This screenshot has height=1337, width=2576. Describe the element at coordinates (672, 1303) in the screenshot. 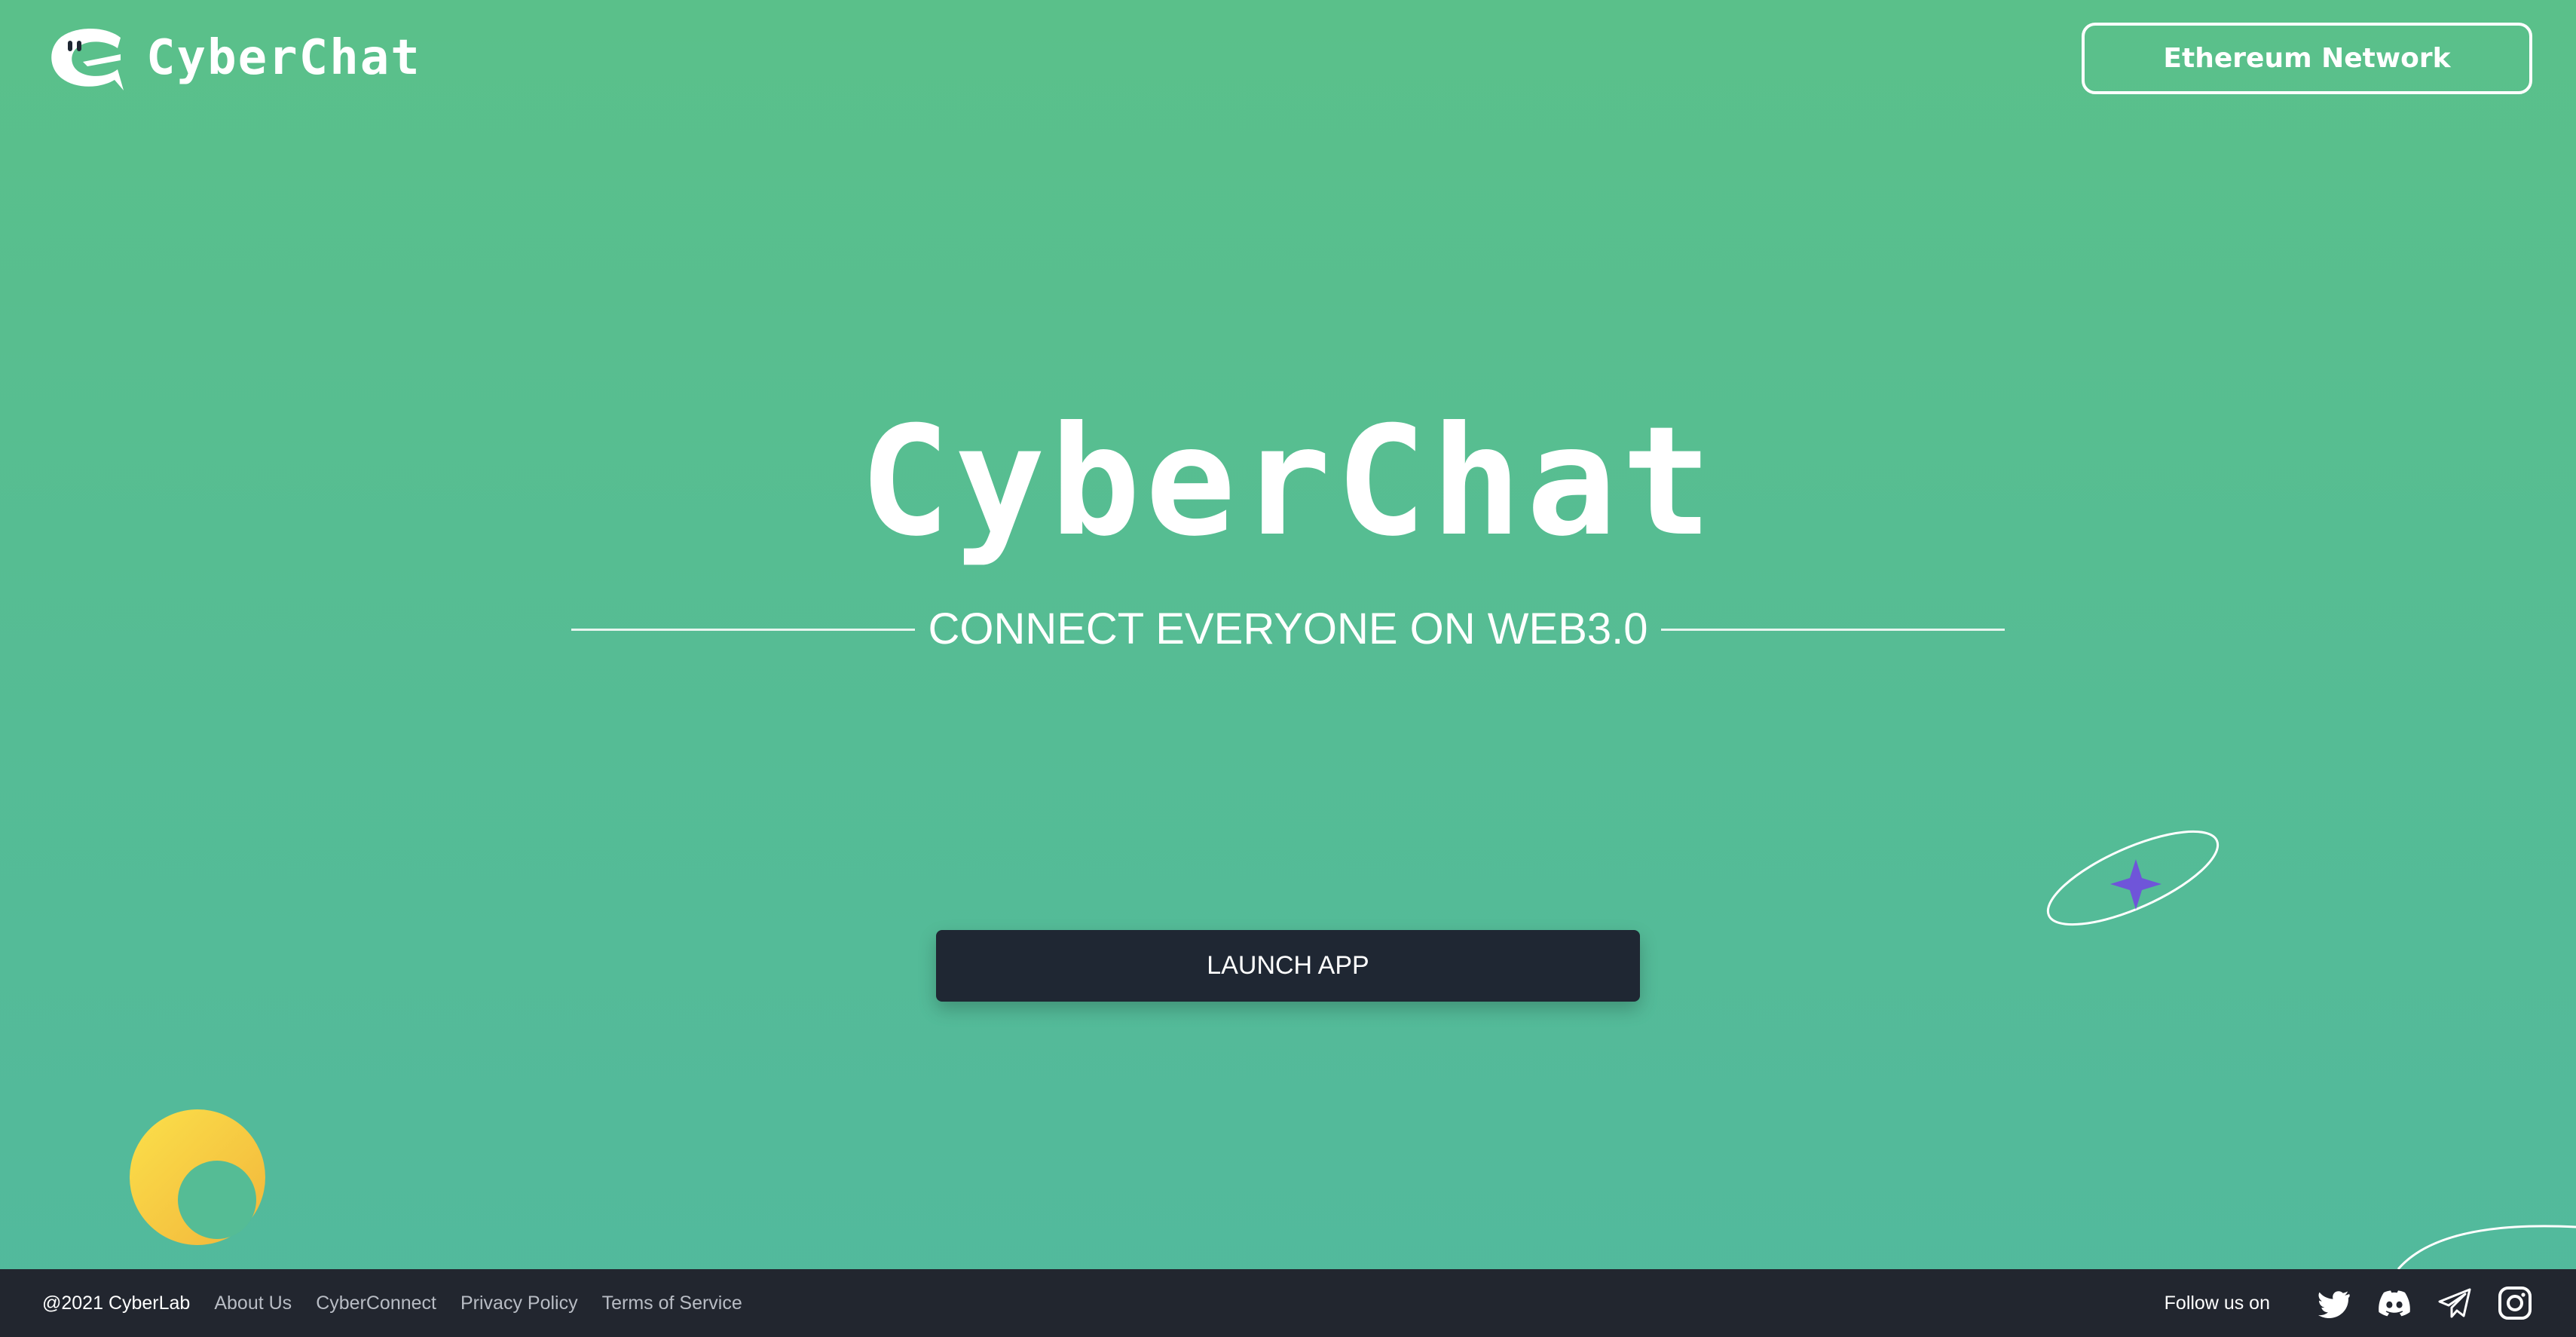

I see `footer-link-terms-of-service: Terms of Service` at that location.